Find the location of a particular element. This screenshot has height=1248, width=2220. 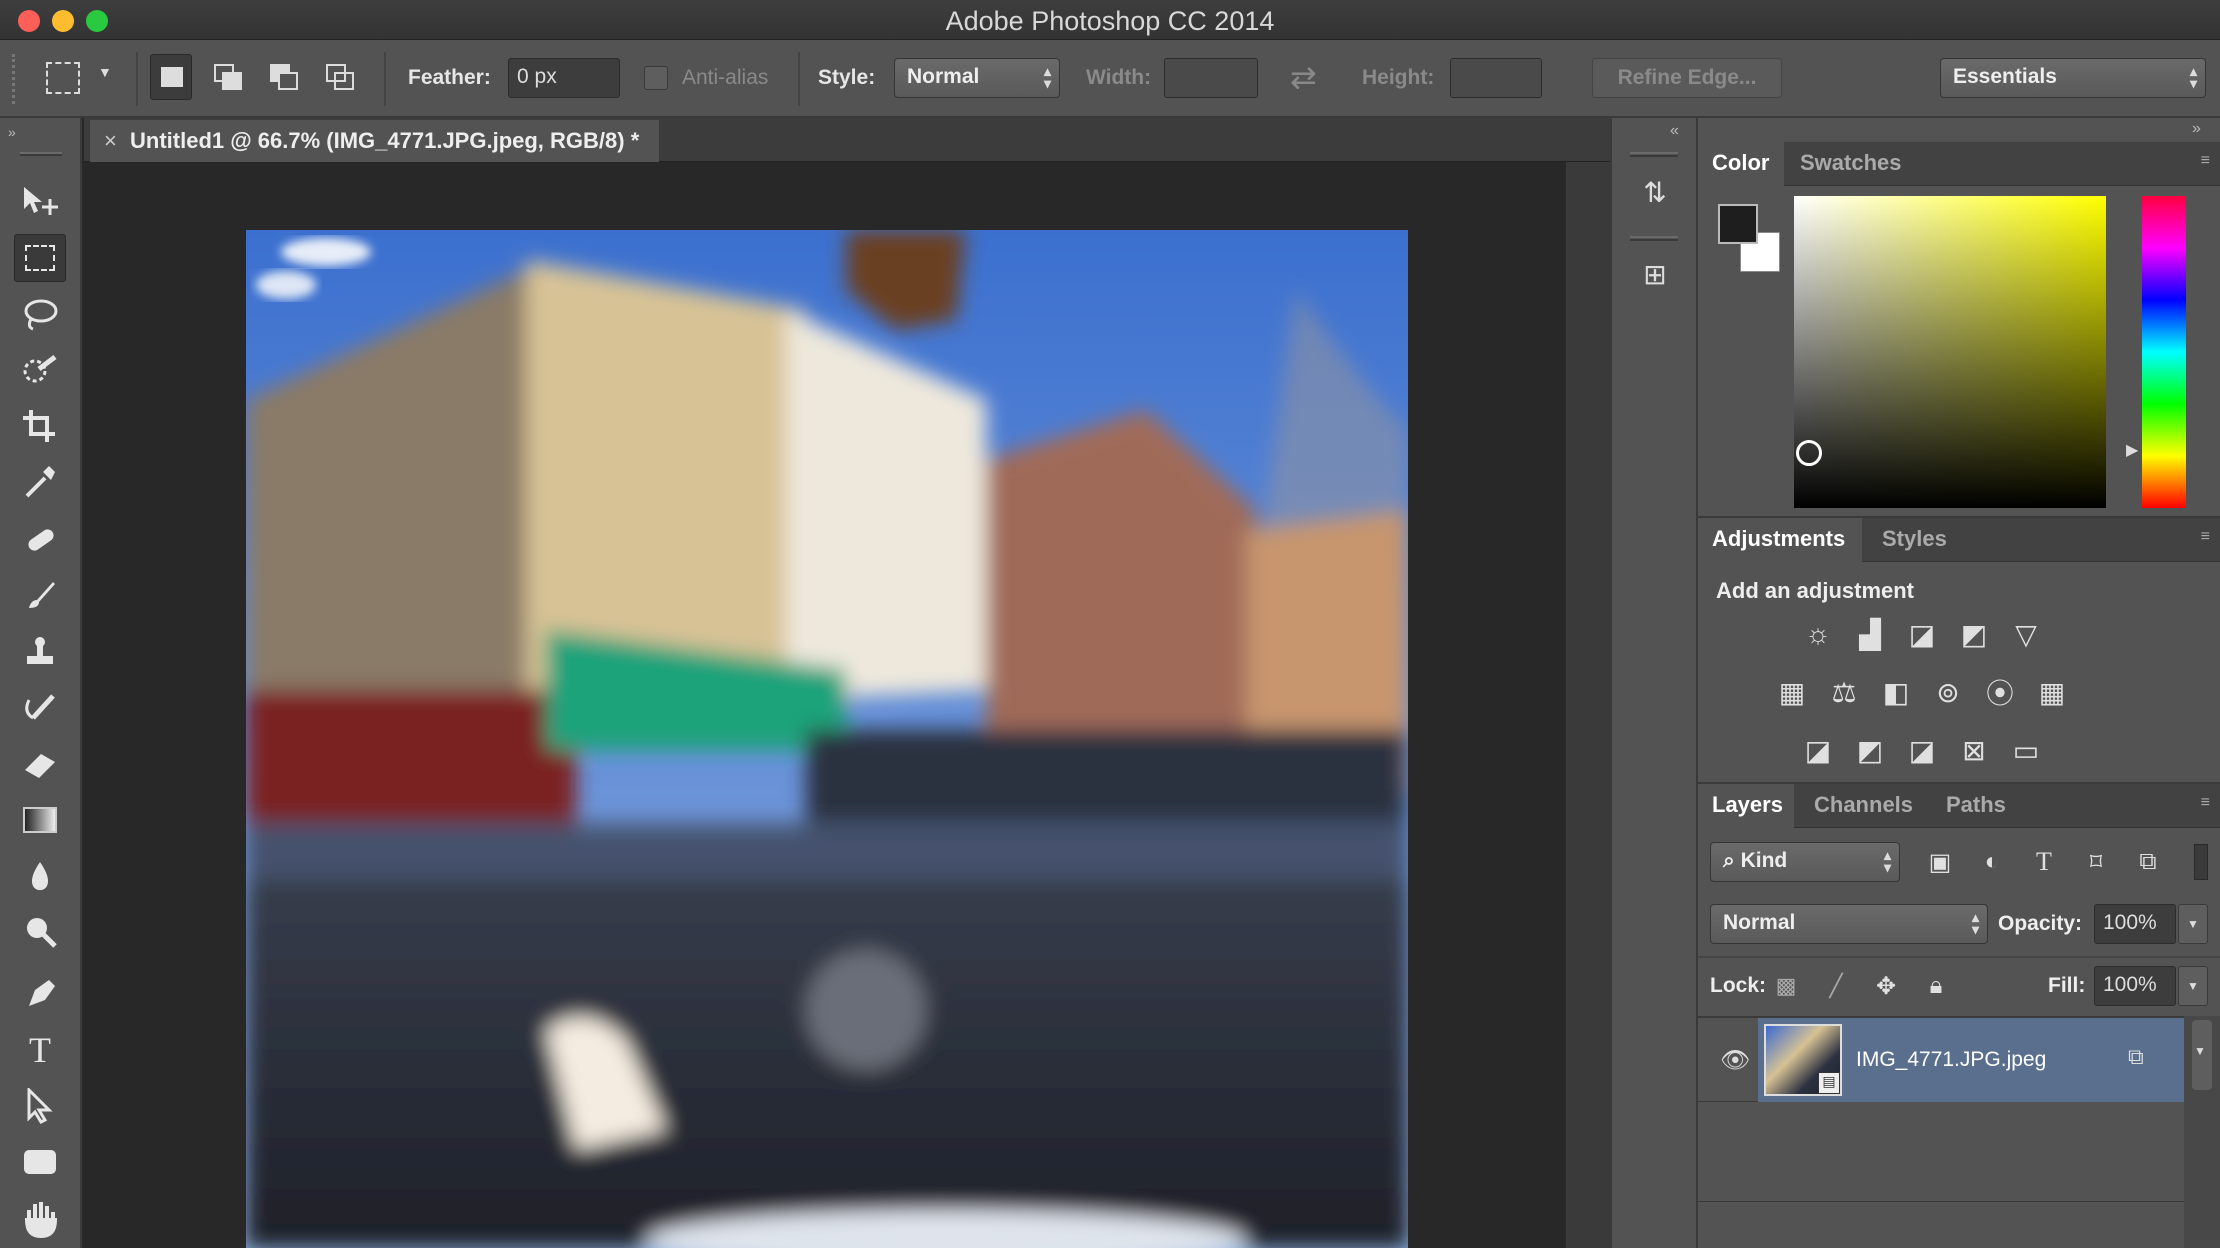

scroll-chevron-down-icon: ▼ is located at coordinates (2200, 1051).